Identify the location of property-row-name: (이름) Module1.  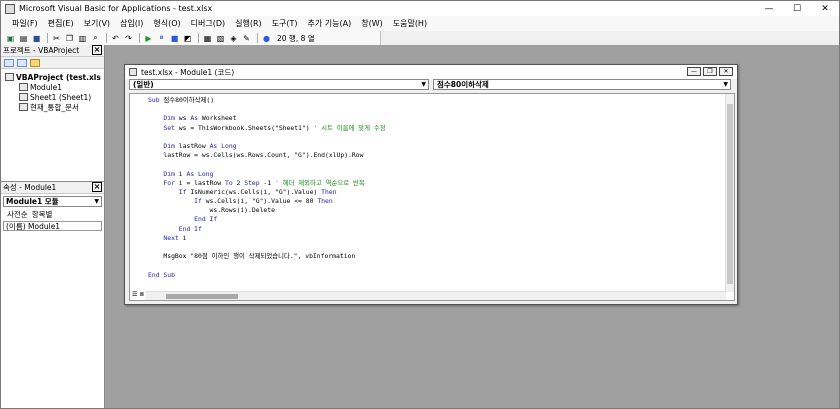
(52, 226).